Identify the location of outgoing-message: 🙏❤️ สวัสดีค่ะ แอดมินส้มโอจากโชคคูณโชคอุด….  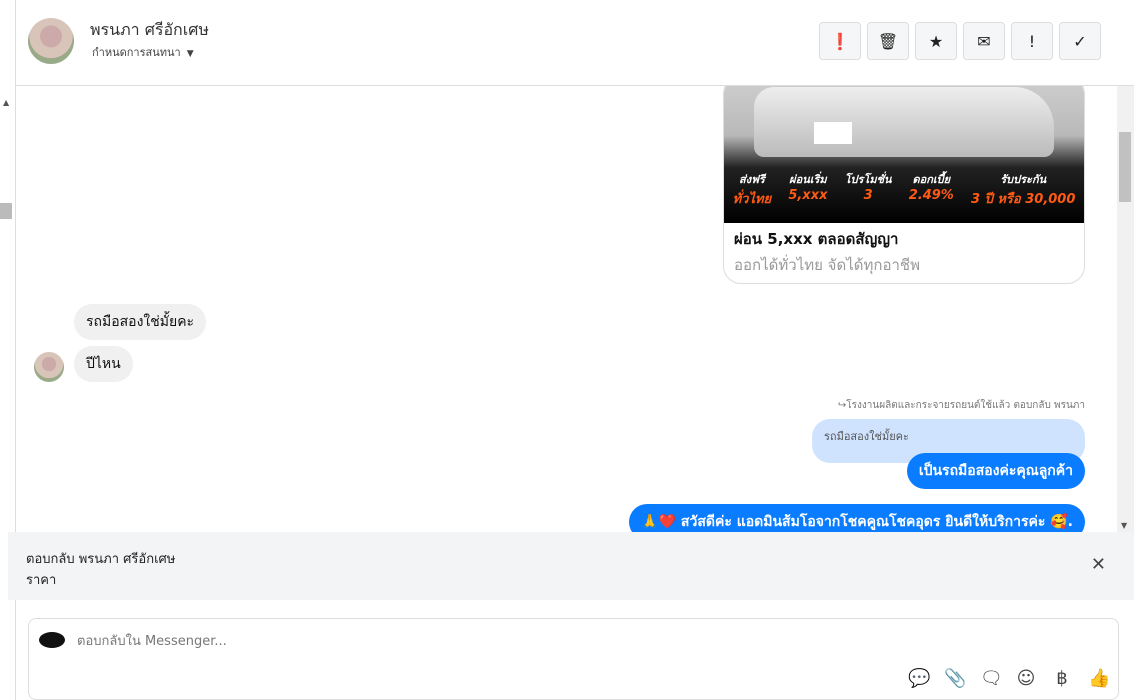
(857, 518).